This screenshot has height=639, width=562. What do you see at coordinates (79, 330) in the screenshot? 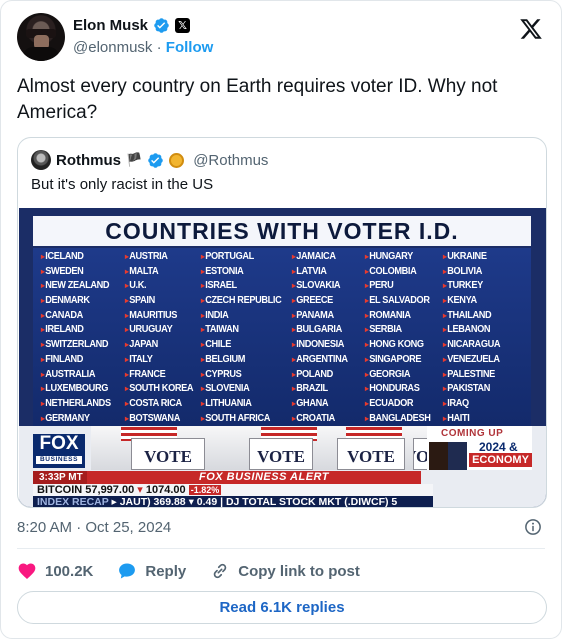
I see `country-item: IRELAND` at bounding box center [79, 330].